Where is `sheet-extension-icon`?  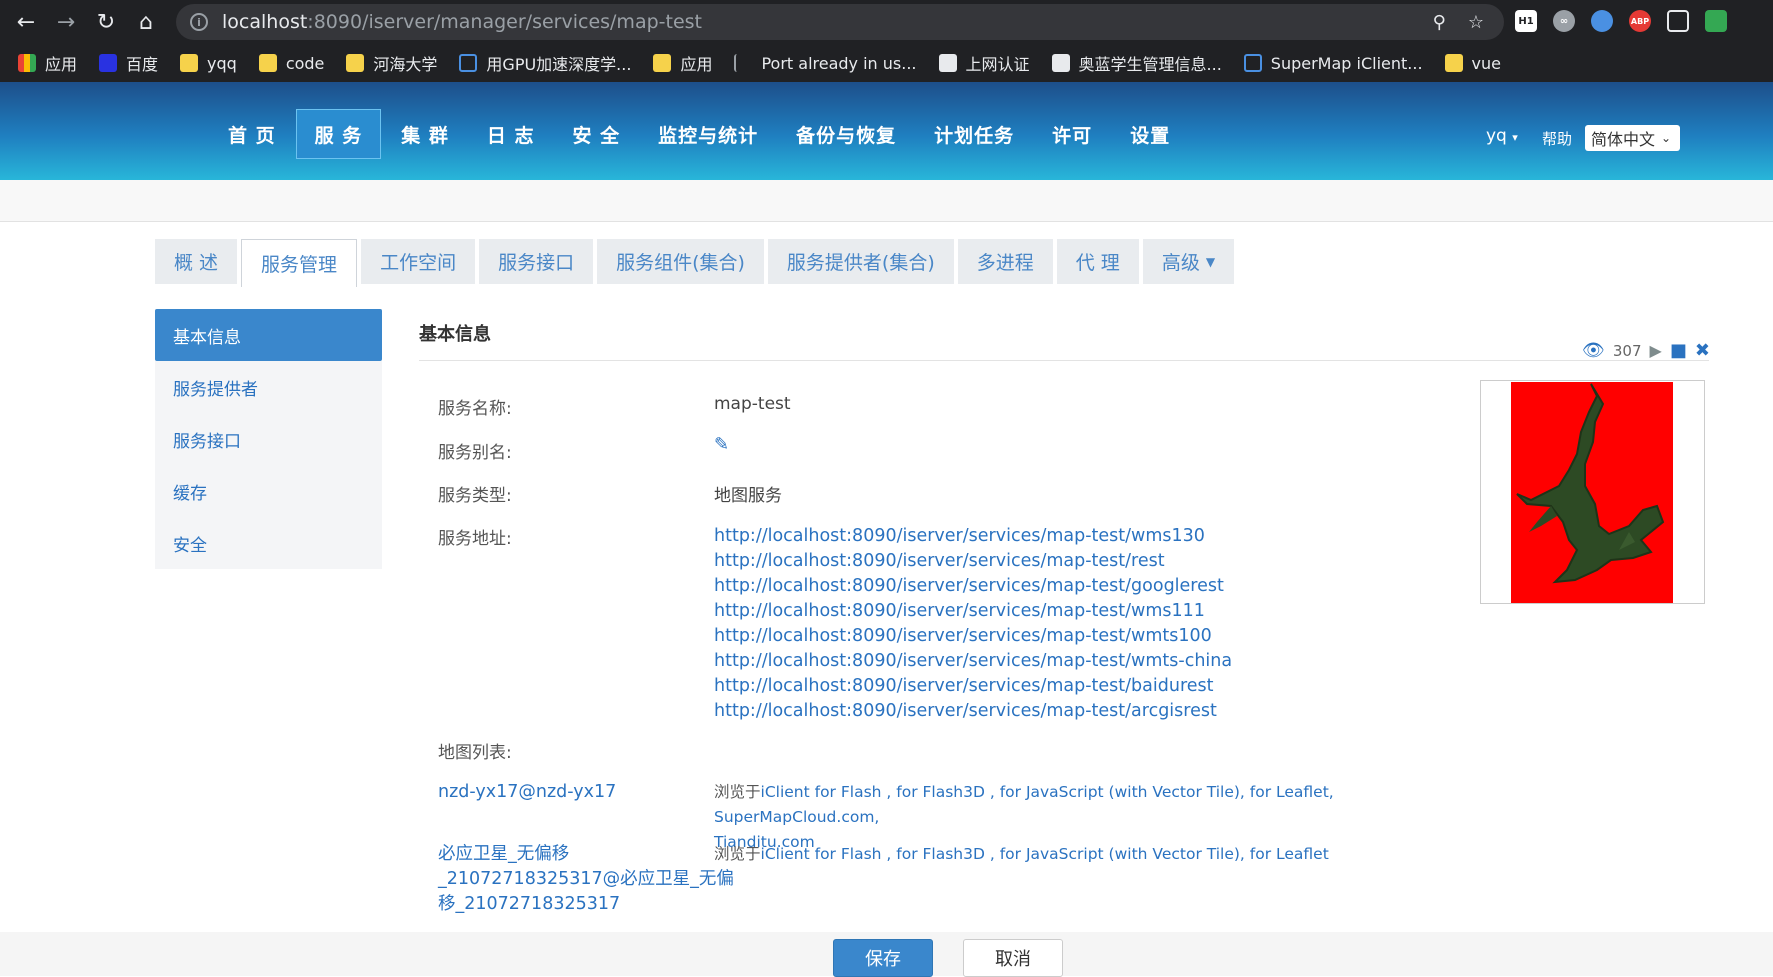
sheet-extension-icon is located at coordinates (1716, 21).